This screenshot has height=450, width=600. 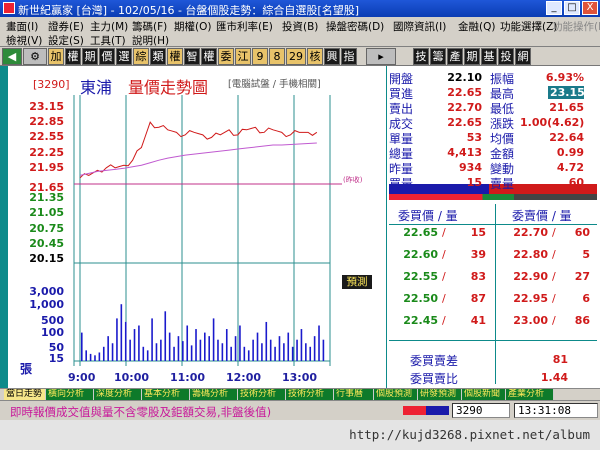 I want to click on bid-qty: 15, so click(x=478, y=232).